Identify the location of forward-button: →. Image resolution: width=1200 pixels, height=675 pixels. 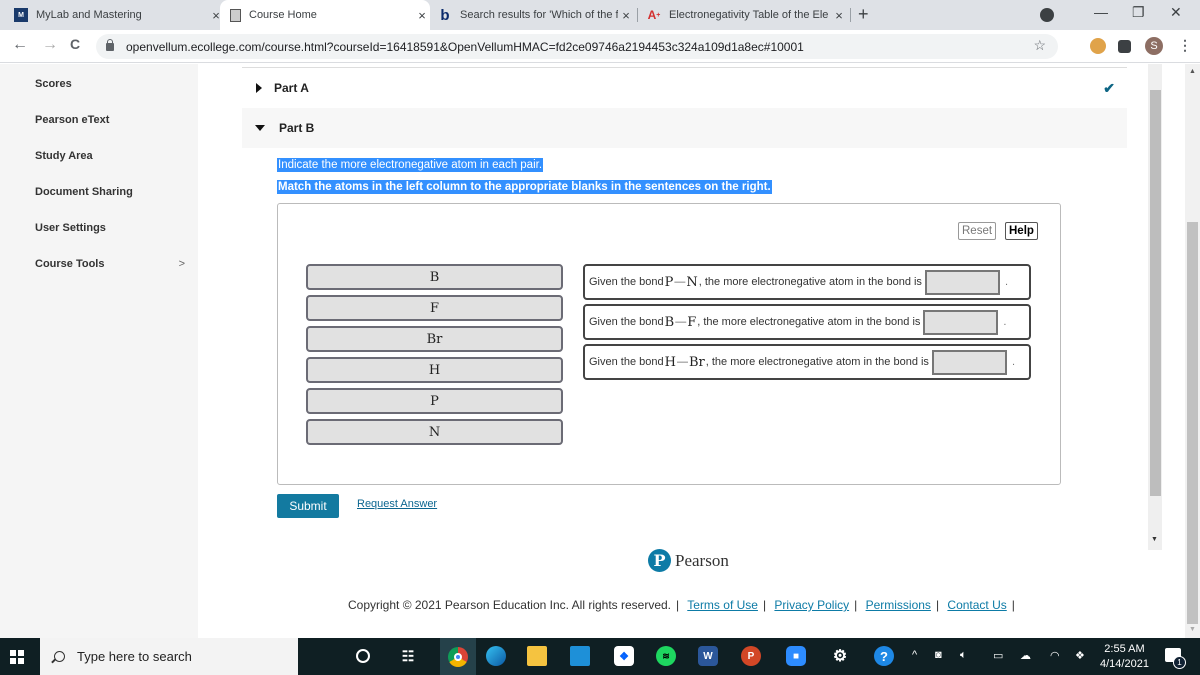
(50, 45).